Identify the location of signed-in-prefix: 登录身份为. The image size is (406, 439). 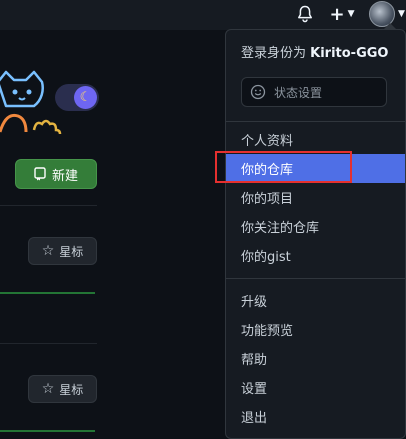
(276, 53).